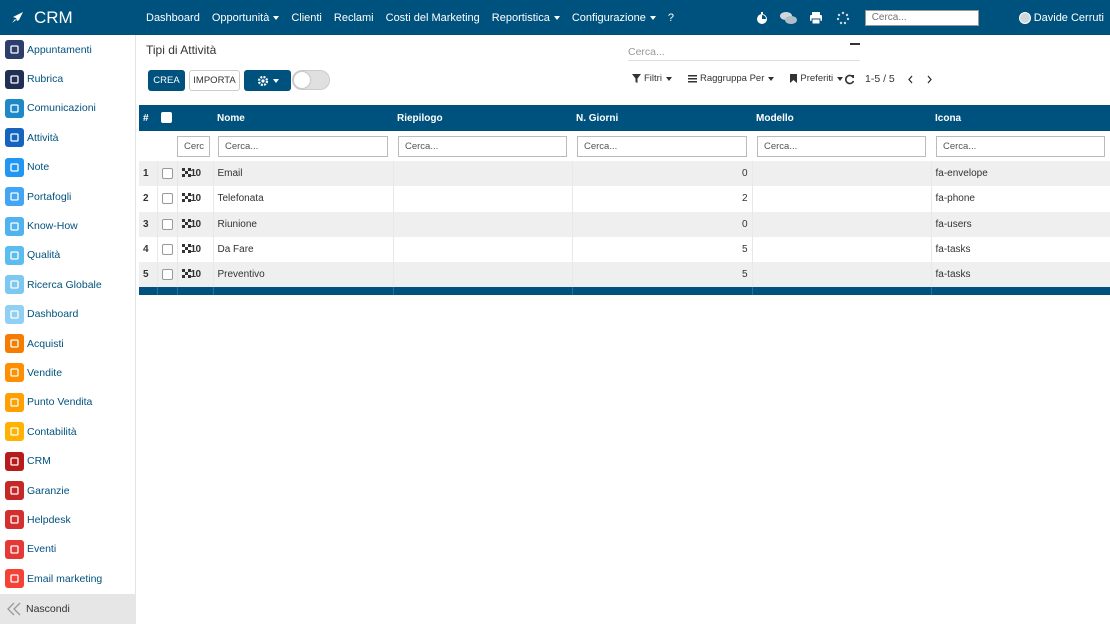 This screenshot has width=1110, height=624. What do you see at coordinates (14, 491) in the screenshot?
I see `shield-icon` at bounding box center [14, 491].